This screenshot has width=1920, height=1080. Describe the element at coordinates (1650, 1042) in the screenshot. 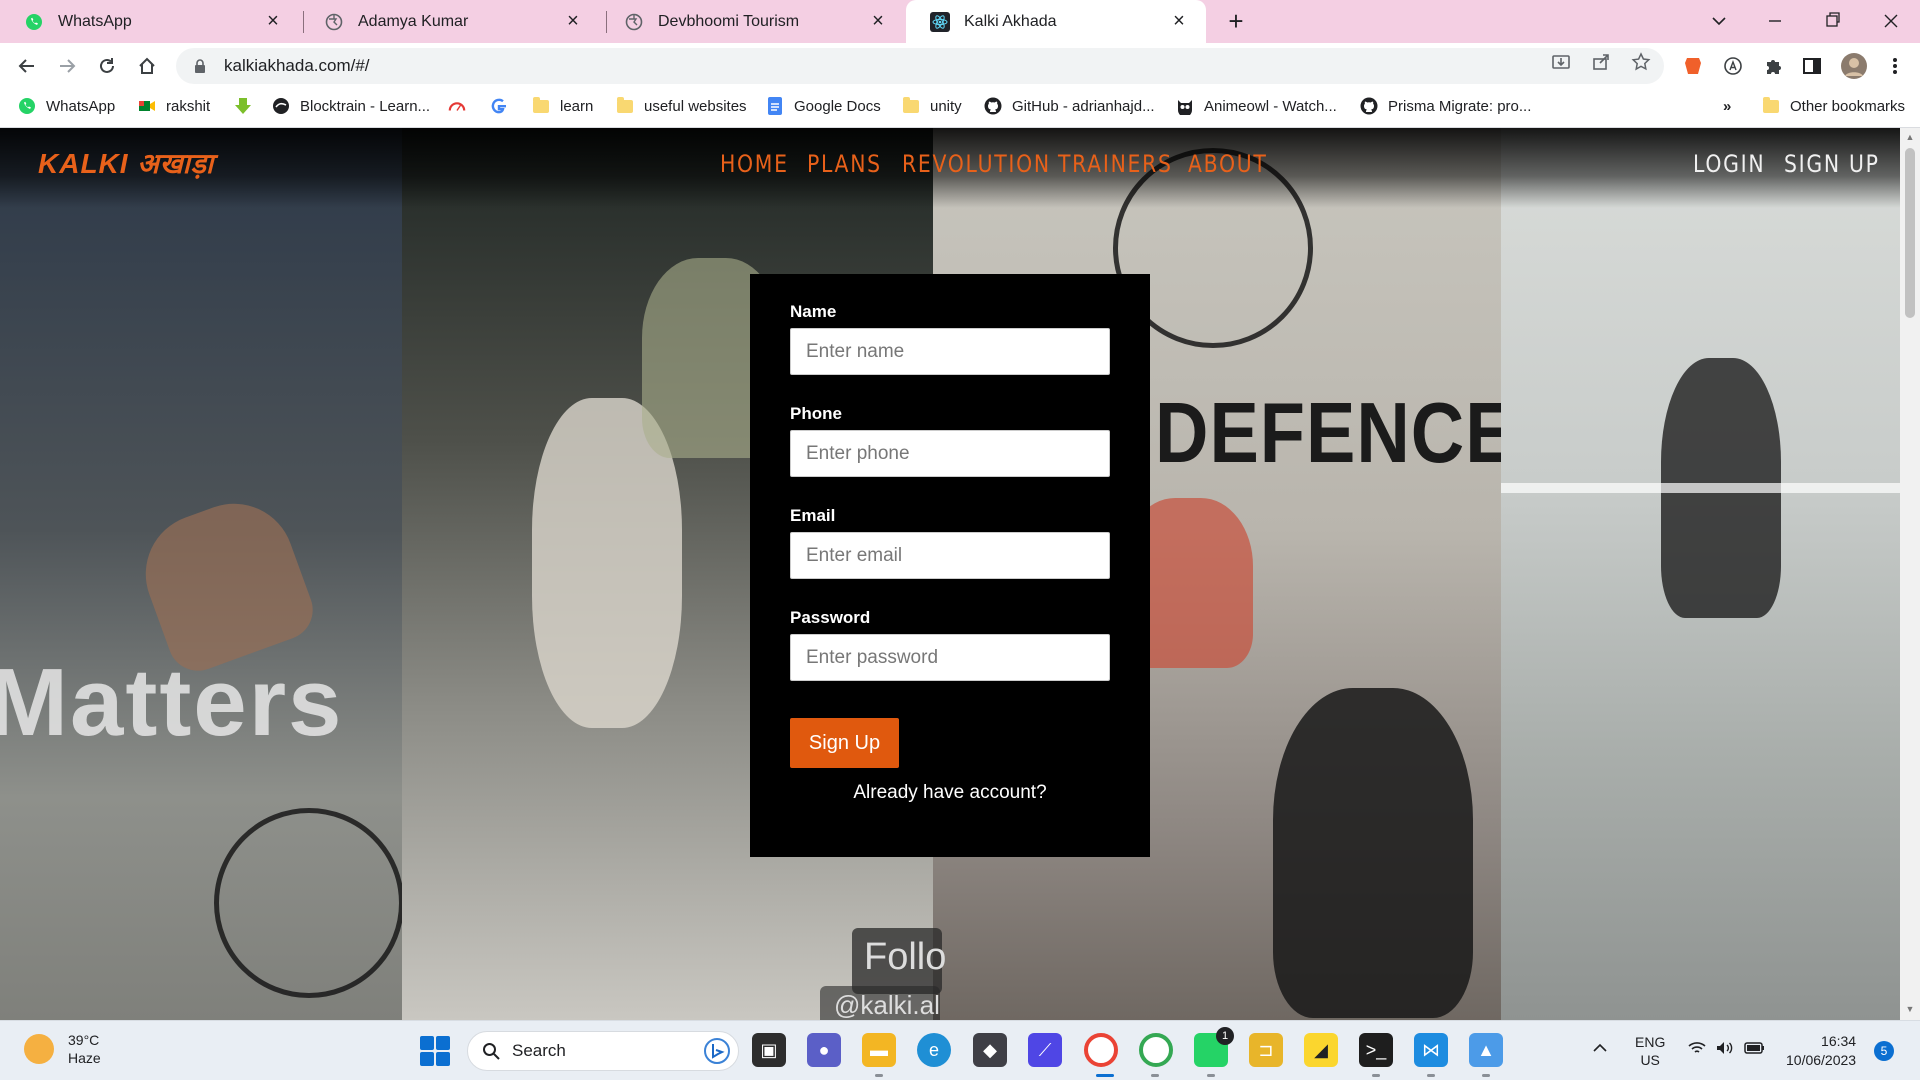

I see `language-code: ENG` at that location.